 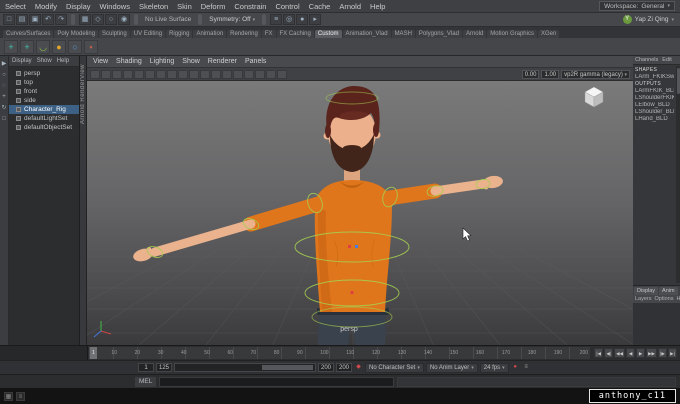 I want to click on mel-toggle: MEL, so click(x=146, y=381).